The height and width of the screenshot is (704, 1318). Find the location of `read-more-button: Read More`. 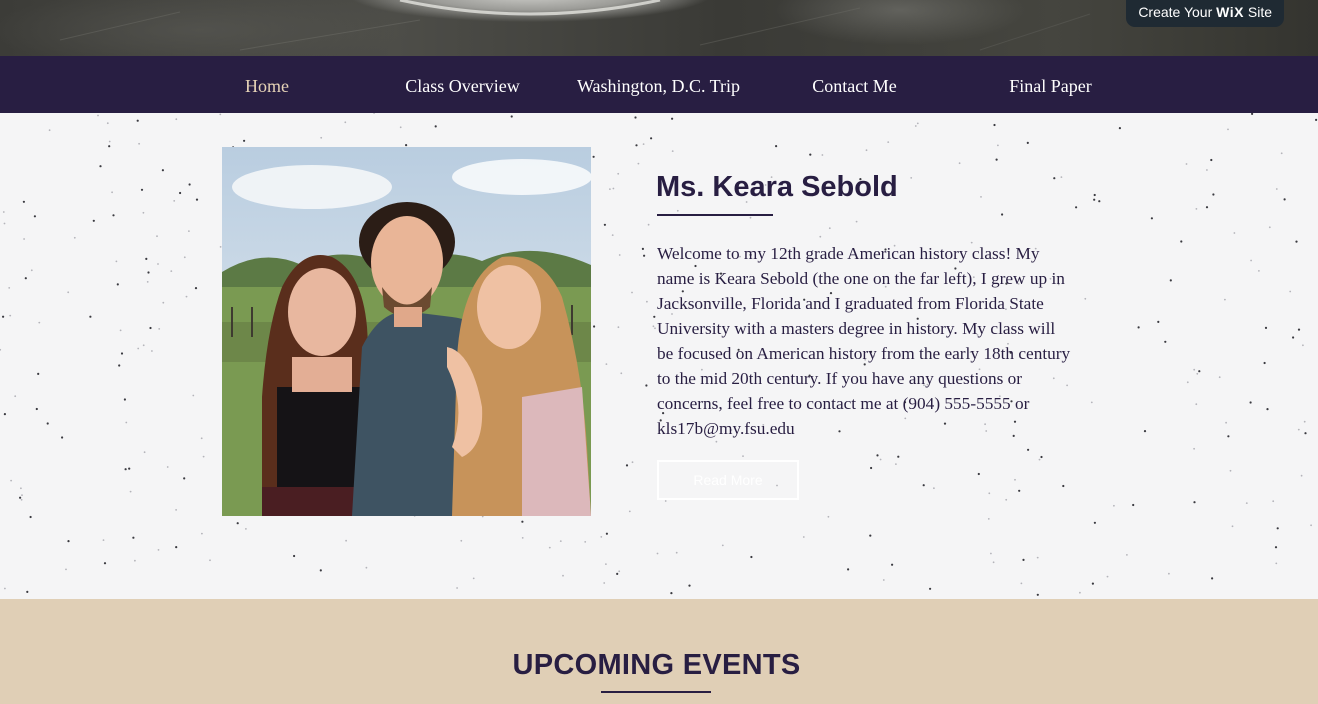

read-more-button: Read More is located at coordinates (728, 480).